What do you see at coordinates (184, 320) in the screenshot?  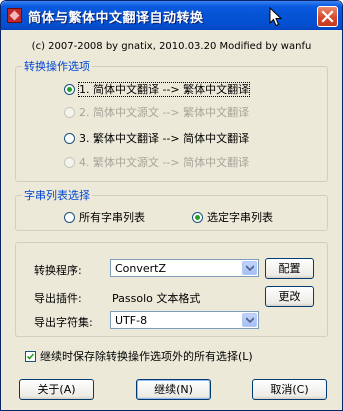 I see `charset-select: UTF-8` at bounding box center [184, 320].